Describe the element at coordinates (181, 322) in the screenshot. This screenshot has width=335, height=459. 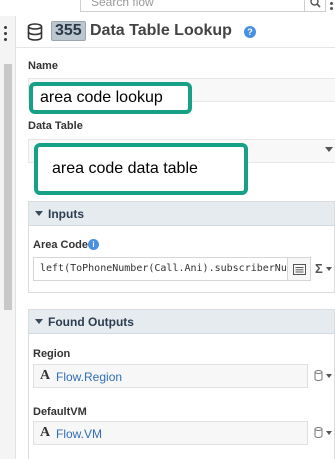
I see `found-outputs-panel-header: Found Outputs` at that location.